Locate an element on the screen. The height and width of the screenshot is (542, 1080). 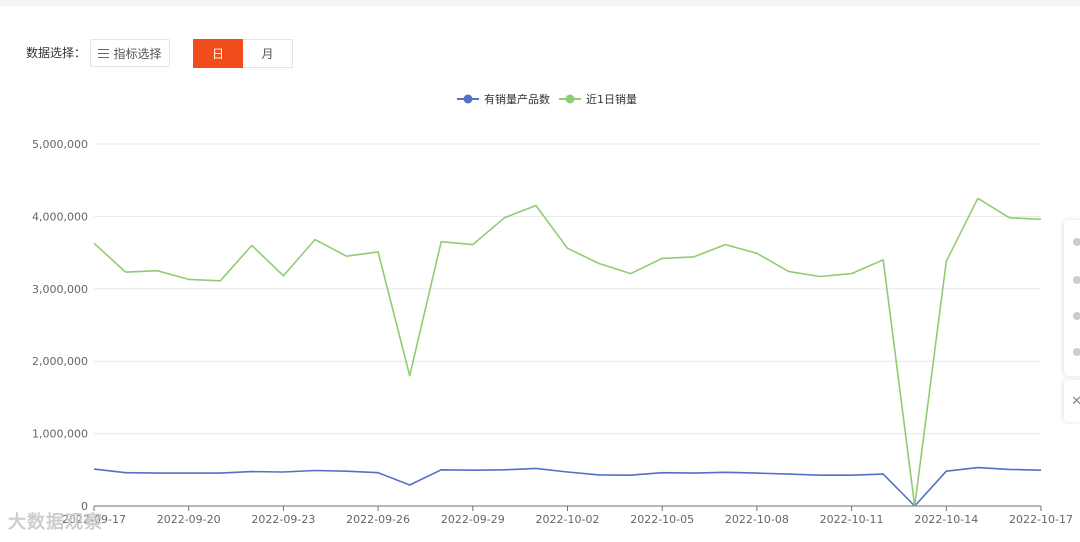
series-line is located at coordinates (567, 486).